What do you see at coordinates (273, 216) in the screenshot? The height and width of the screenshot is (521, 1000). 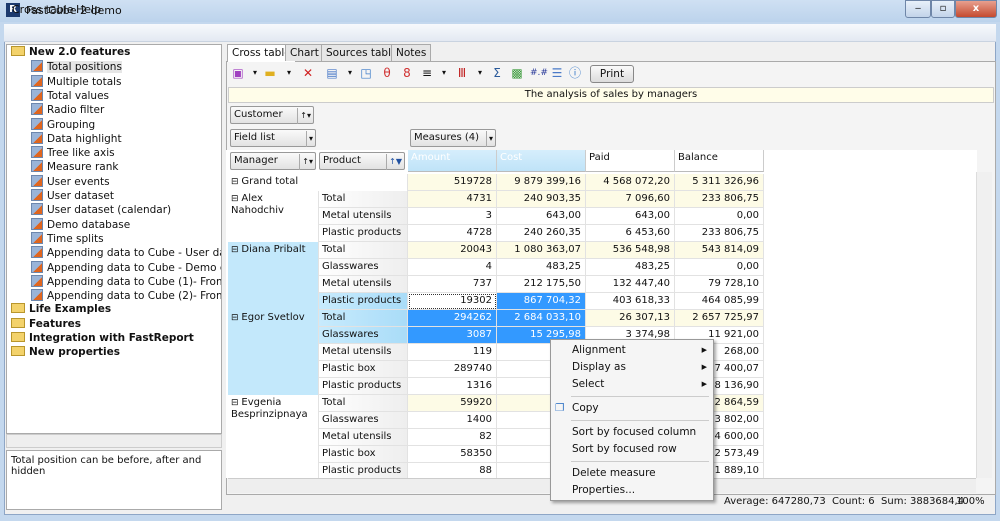 I see `row-header-manager: ⊟ Alex Nahodchiv` at bounding box center [273, 216].